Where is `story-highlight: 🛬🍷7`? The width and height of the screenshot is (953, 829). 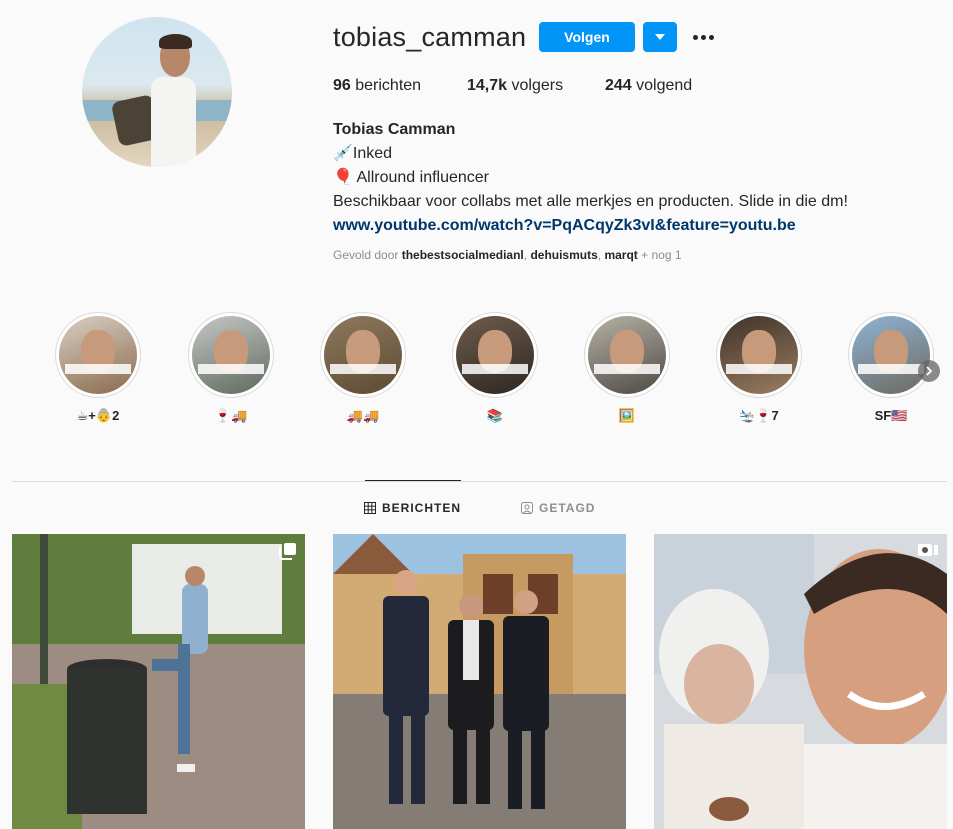 story-highlight: 🛬🍷7 is located at coordinates (759, 368).